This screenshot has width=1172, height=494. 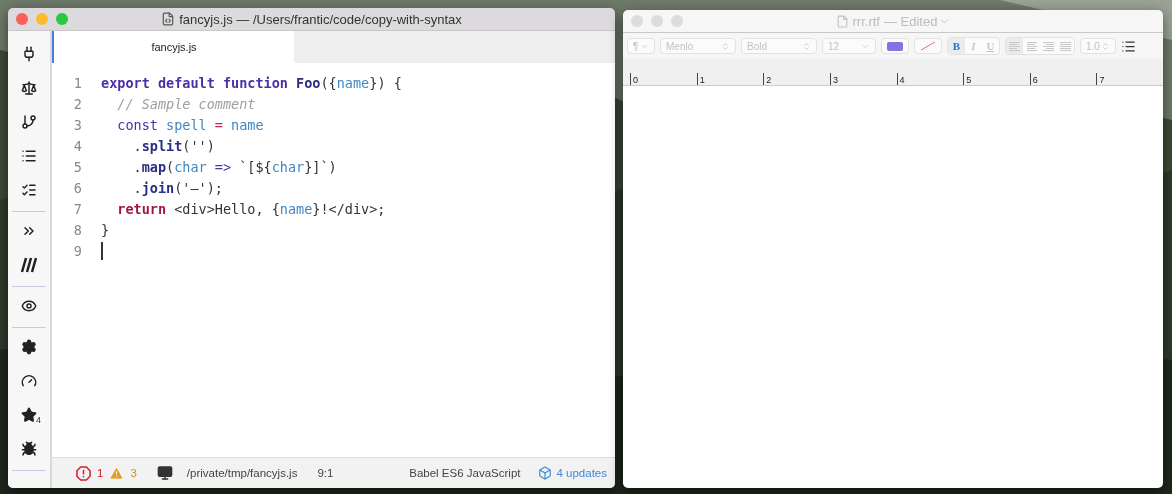 I want to click on updates-link: 4 updates, so click(x=572, y=473).